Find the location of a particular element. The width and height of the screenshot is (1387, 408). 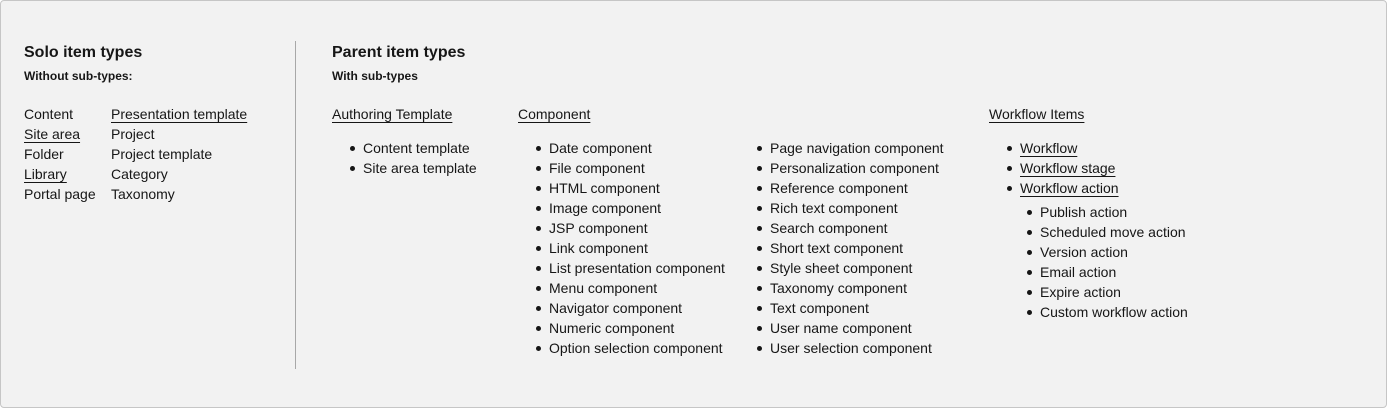

solo-item-project-template: Project template is located at coordinates (162, 154).